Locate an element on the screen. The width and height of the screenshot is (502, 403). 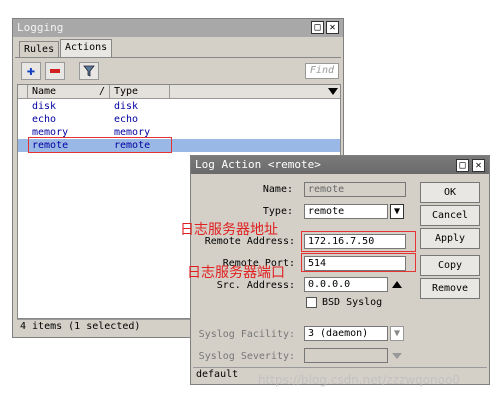
apply-button: Apply is located at coordinates (450, 238).